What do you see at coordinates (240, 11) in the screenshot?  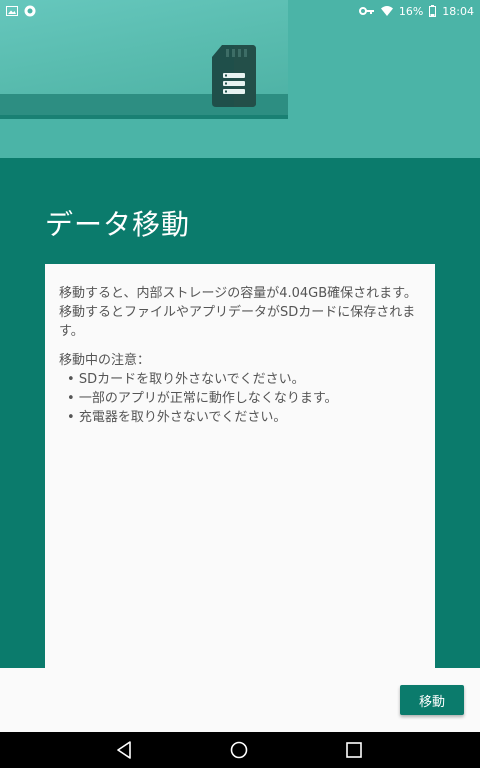 I see `status-bar: 16% 18:04` at bounding box center [240, 11].